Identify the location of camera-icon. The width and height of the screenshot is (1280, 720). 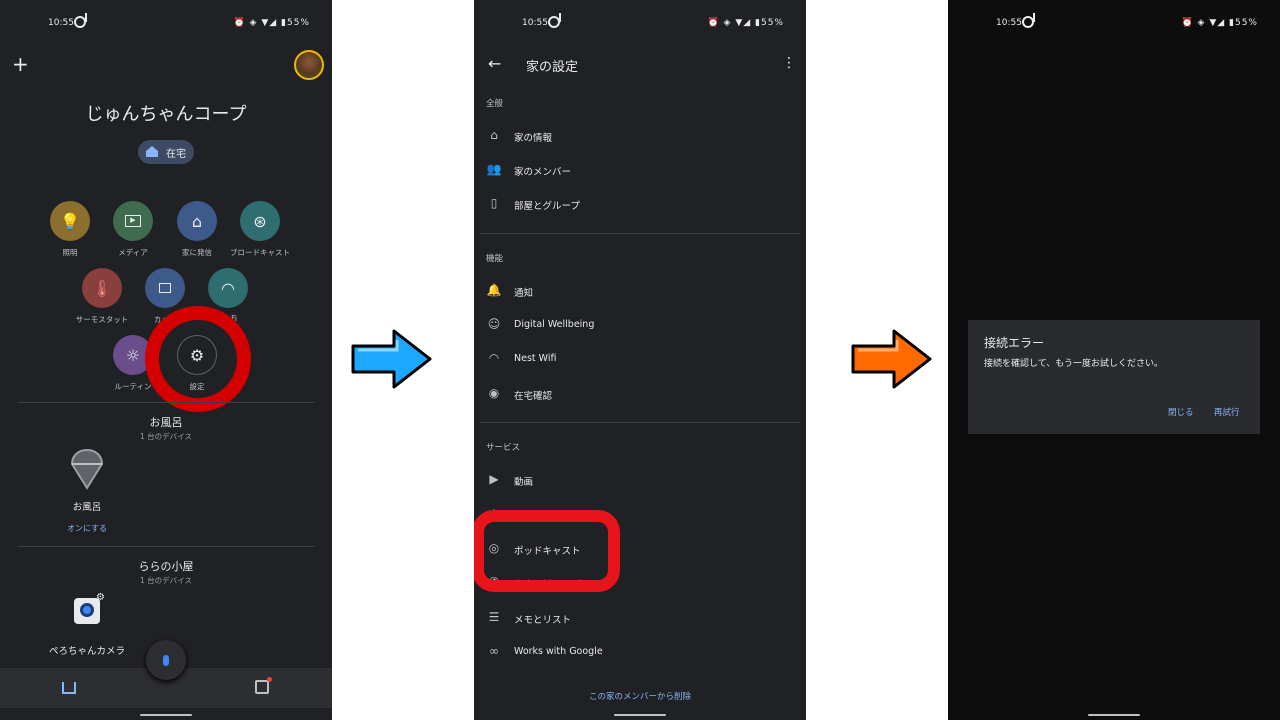
(165, 288).